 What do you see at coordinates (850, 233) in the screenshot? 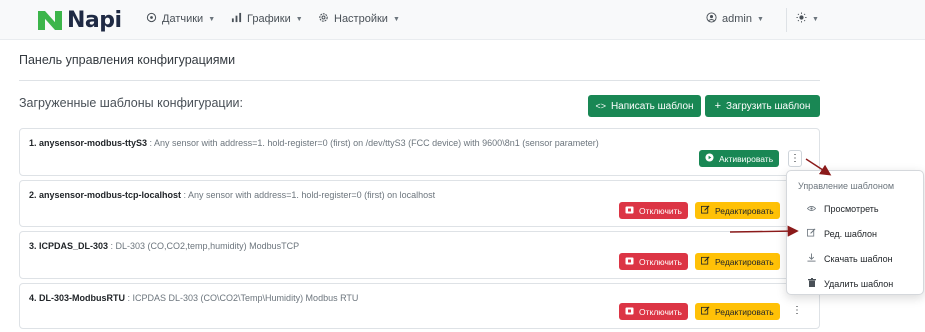
I see `edit-template-label: Ред. шаблон` at bounding box center [850, 233].